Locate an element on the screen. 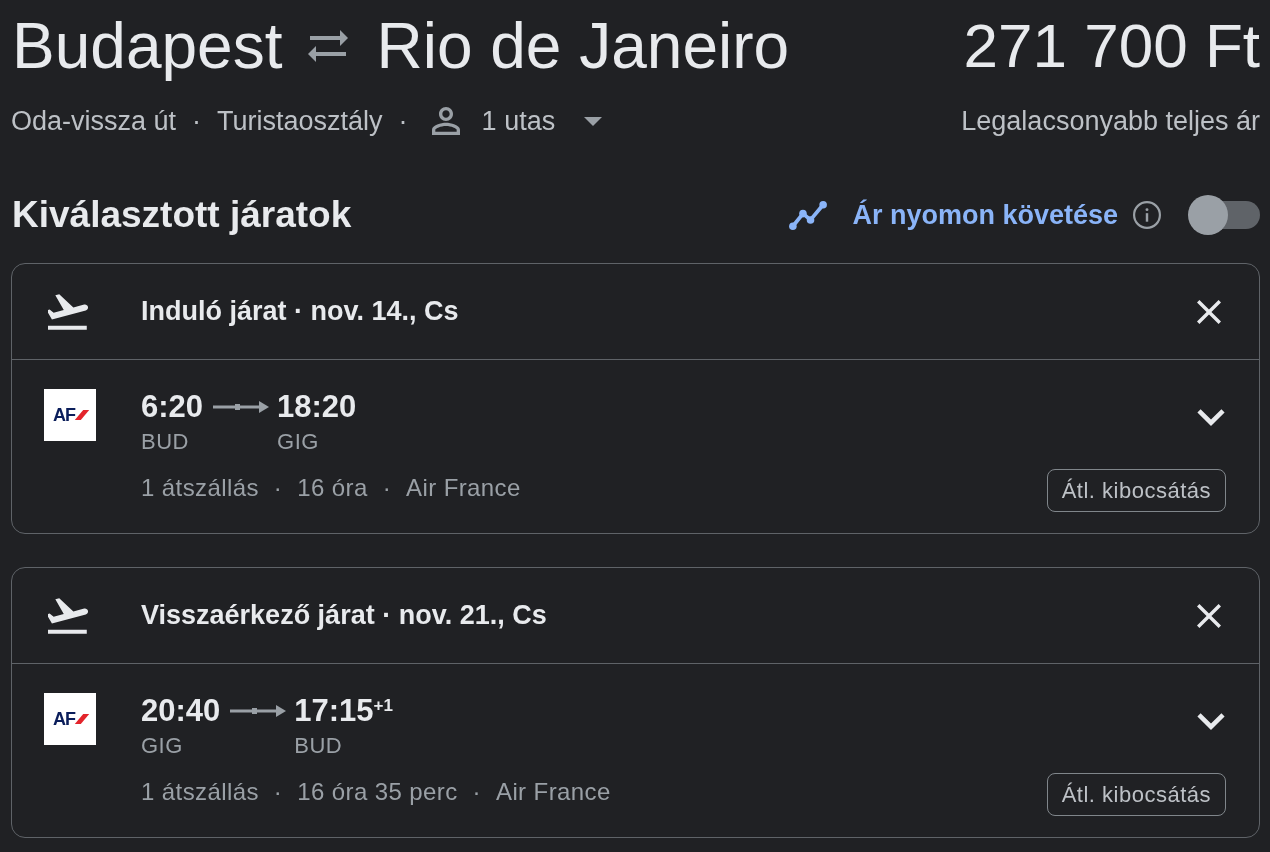 The height and width of the screenshot is (852, 1270). trip-summary-text: Oda-vissza út is located at coordinates (94, 121).